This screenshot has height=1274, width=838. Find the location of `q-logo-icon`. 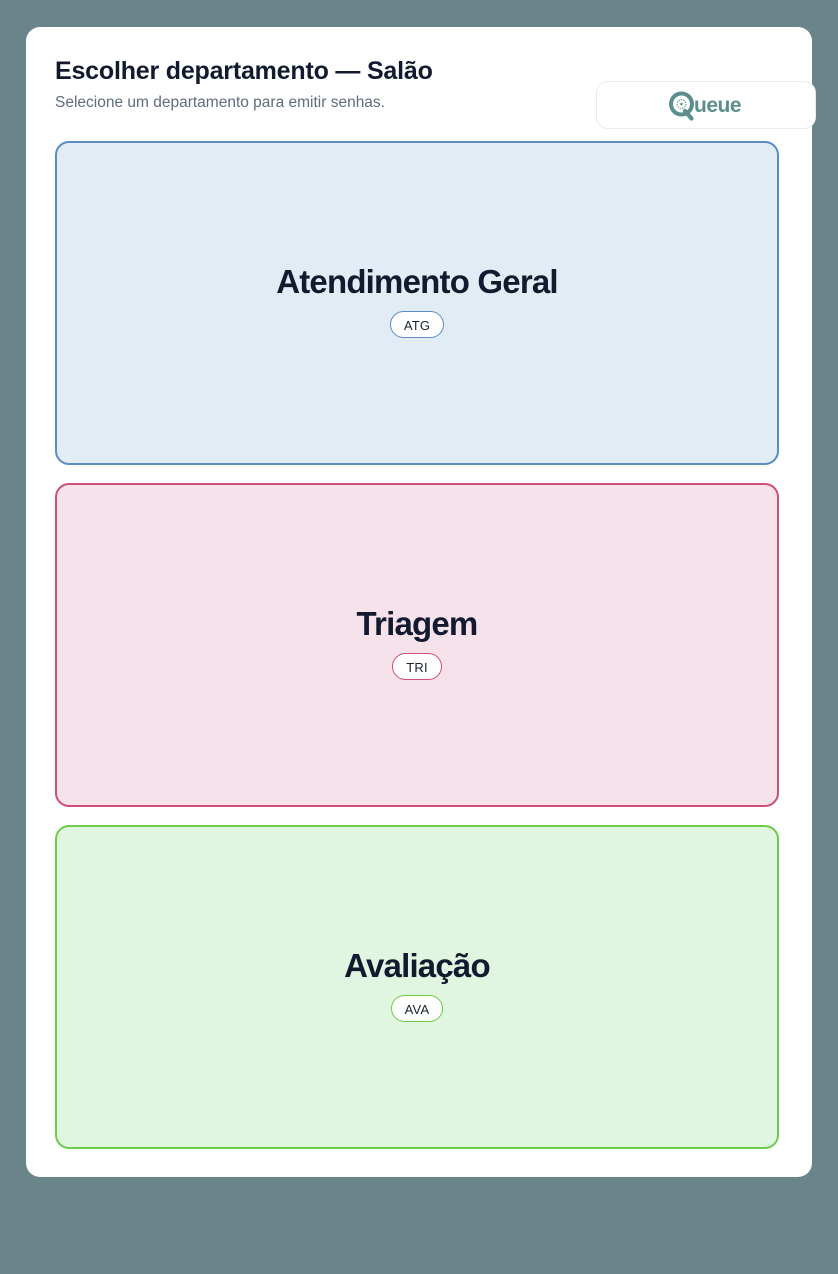

q-logo-icon is located at coordinates (681, 106).